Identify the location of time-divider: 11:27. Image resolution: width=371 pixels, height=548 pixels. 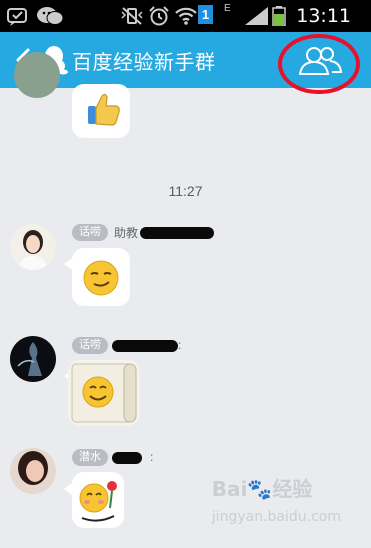
(185, 191).